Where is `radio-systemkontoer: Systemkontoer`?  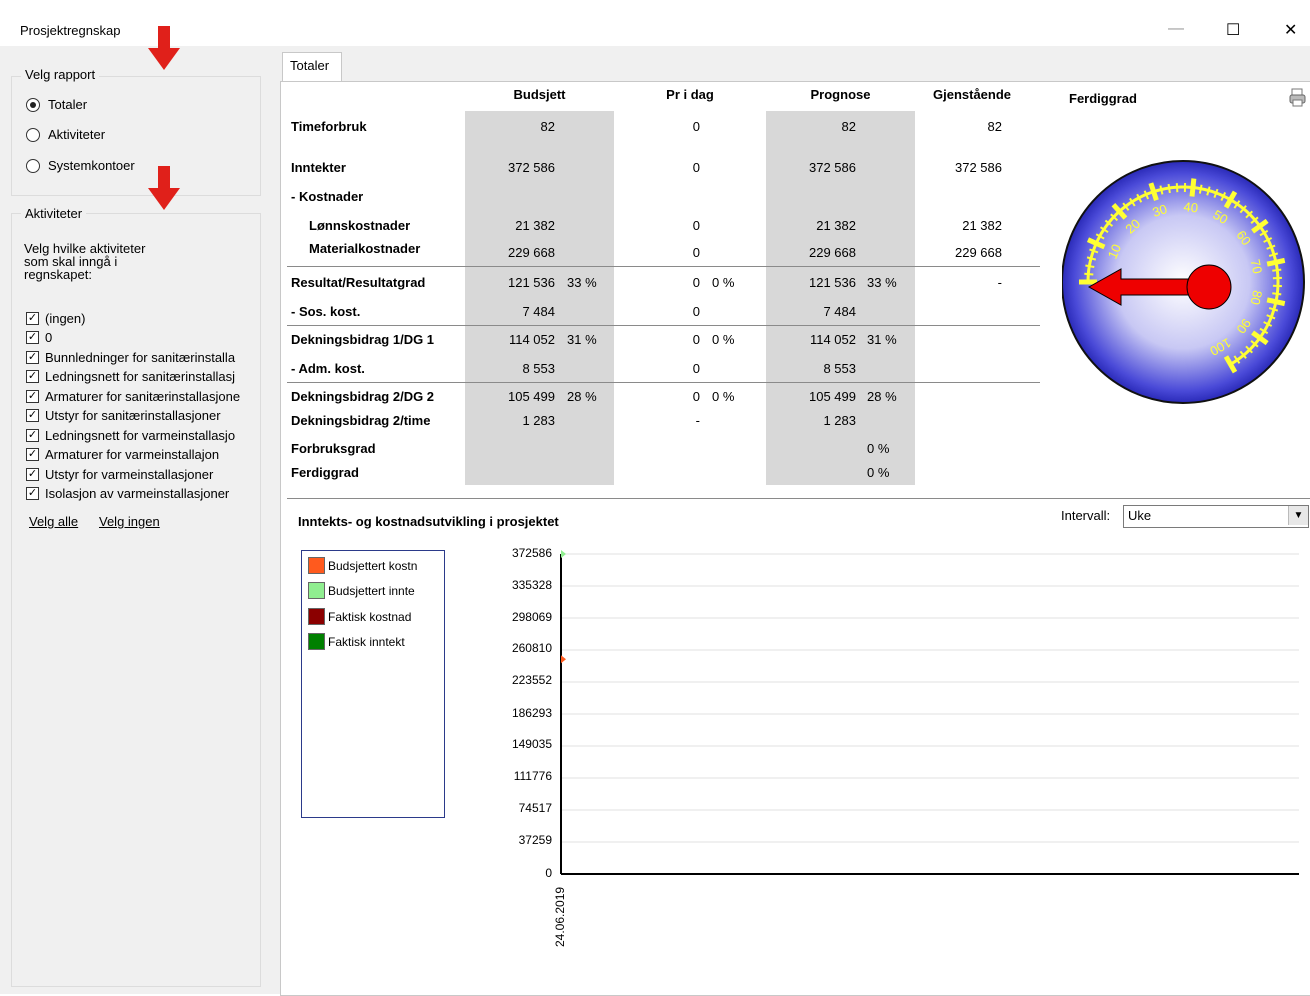 radio-systemkontoer: Systemkontoer is located at coordinates (80, 165).